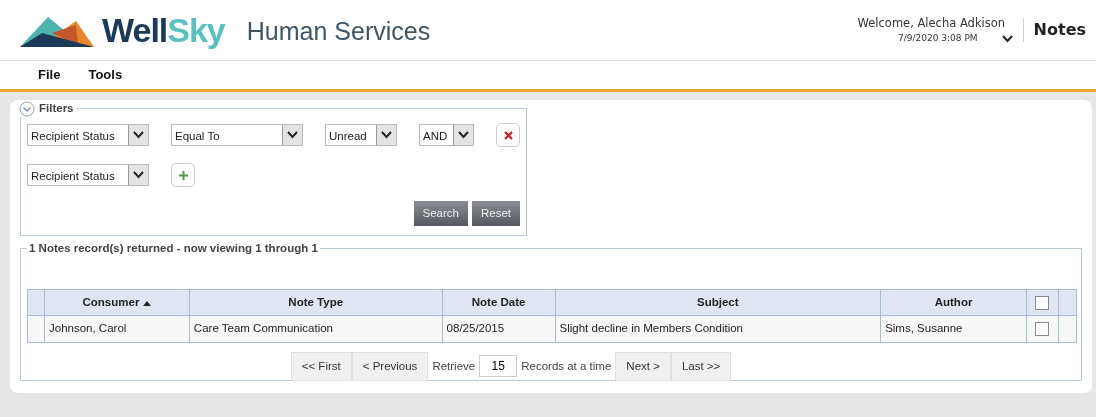 The image size is (1096, 417). I want to click on page-size-field: 15, so click(498, 366).